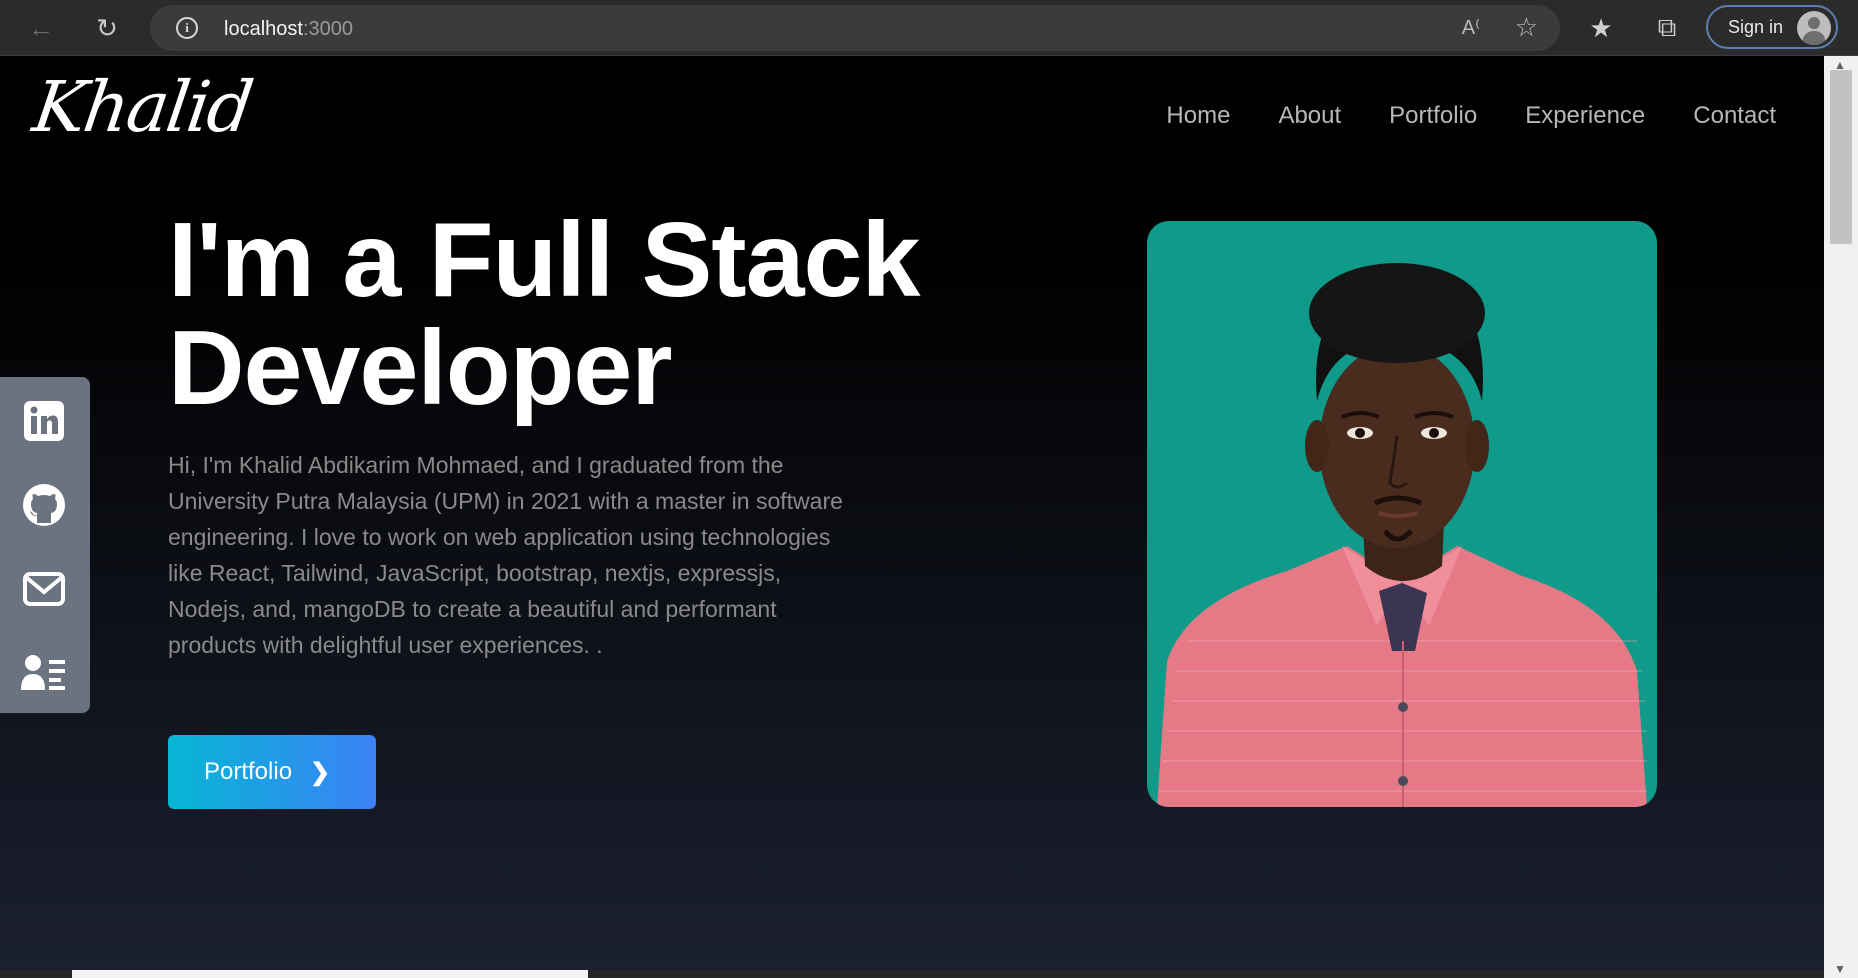 Image resolution: width=1858 pixels, height=978 pixels. What do you see at coordinates (320, 772) in the screenshot?
I see `chevron-right-icon: ❯` at bounding box center [320, 772].